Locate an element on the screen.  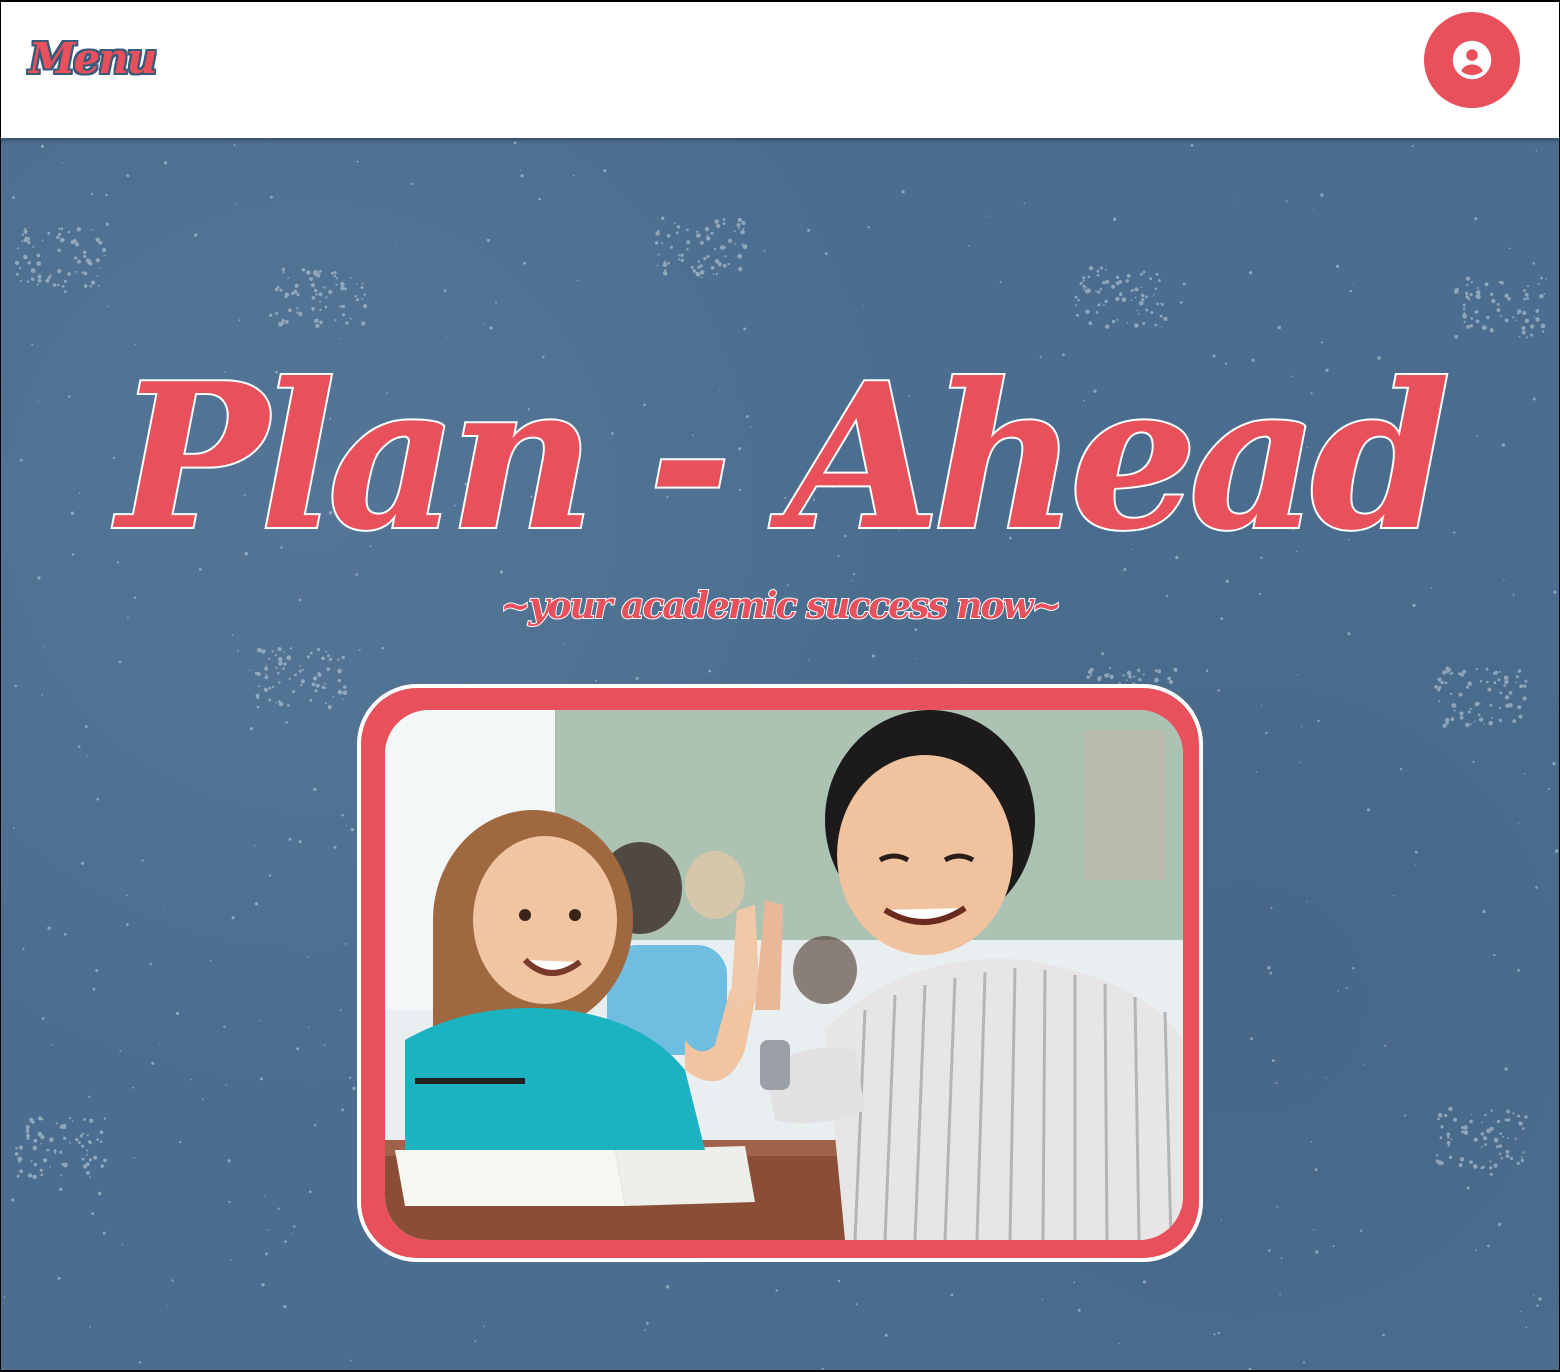
account-button is located at coordinates (1472, 60).